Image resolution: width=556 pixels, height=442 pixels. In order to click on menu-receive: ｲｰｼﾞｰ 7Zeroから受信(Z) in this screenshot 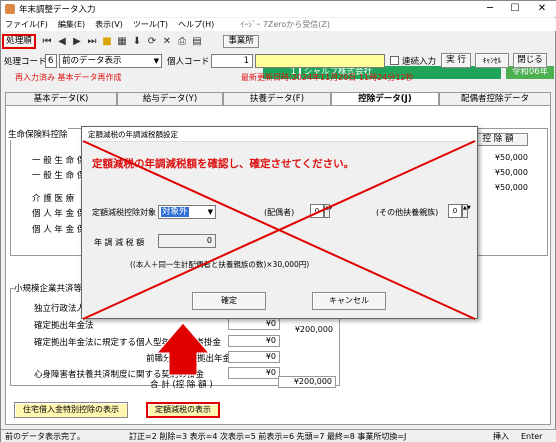, I will do `click(285, 24)`.